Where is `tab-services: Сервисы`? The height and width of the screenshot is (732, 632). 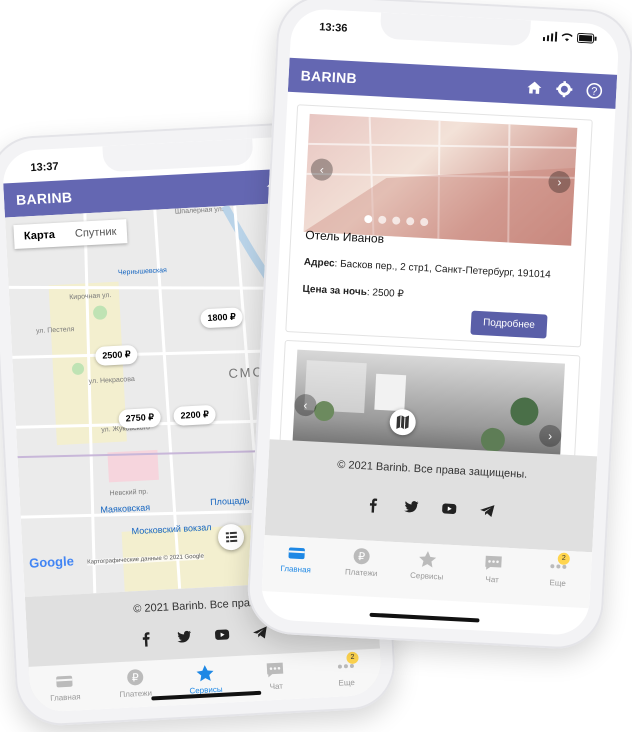 tab-services: Сервисы is located at coordinates (427, 571).